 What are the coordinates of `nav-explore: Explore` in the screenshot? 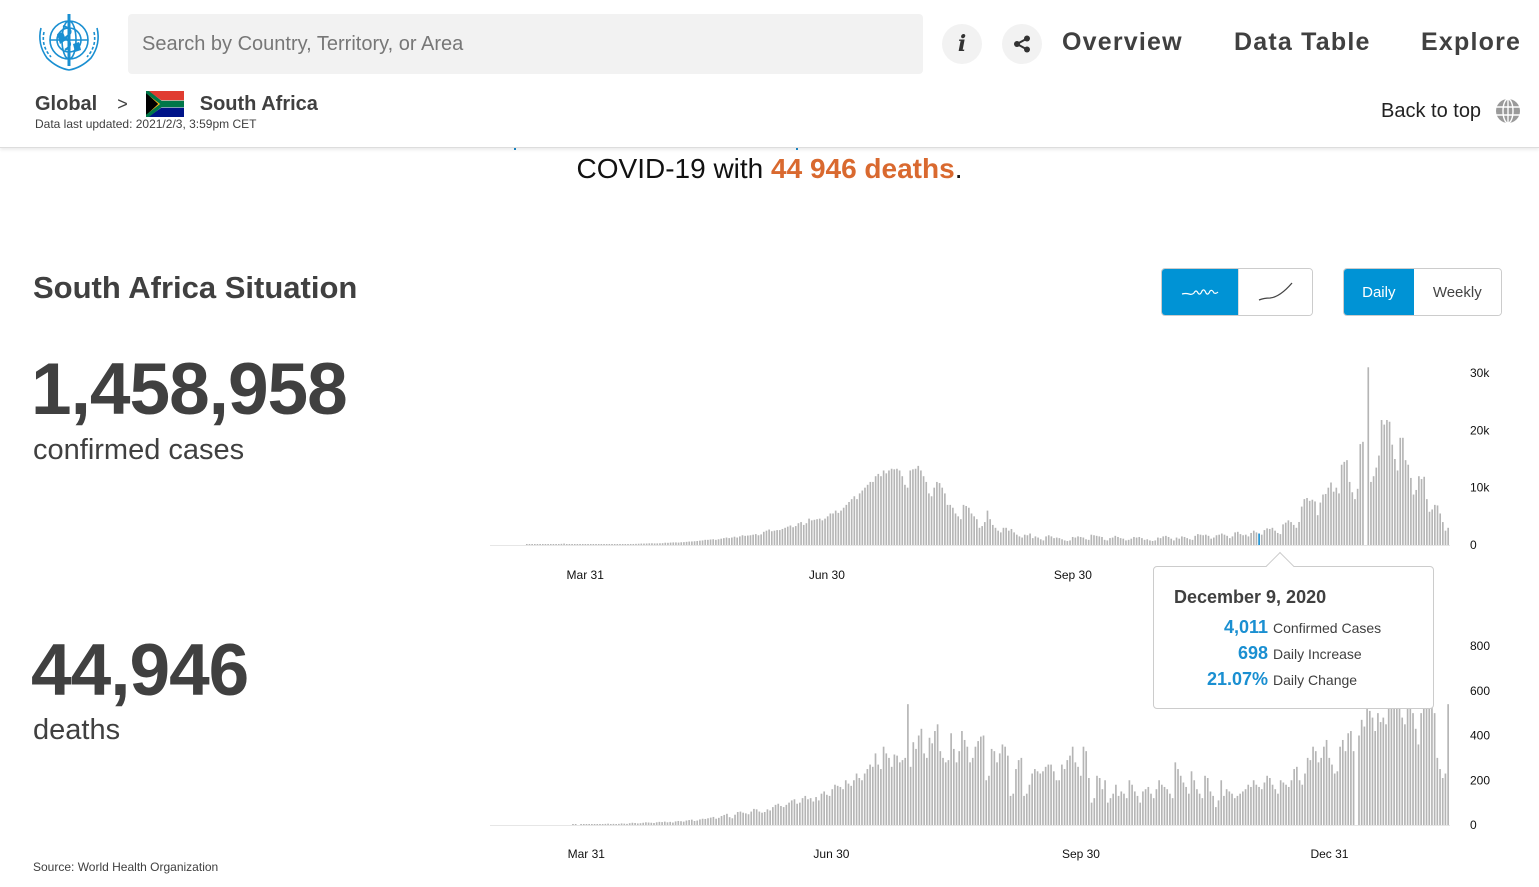 It's located at (1471, 42).